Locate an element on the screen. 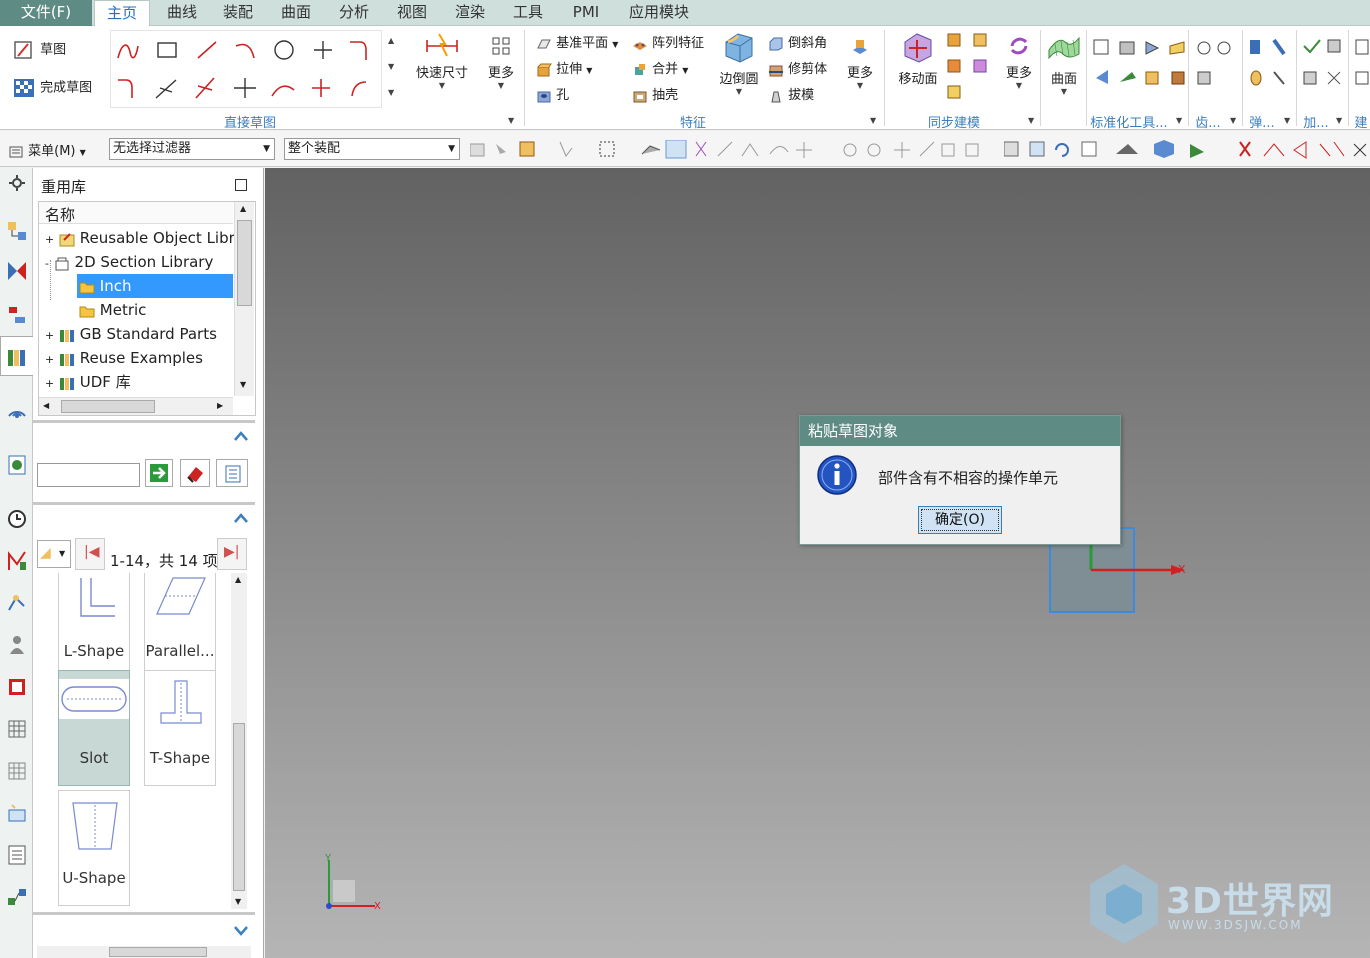 The image size is (1370, 958). tab-analysis: 分析 is located at coordinates (354, 13).